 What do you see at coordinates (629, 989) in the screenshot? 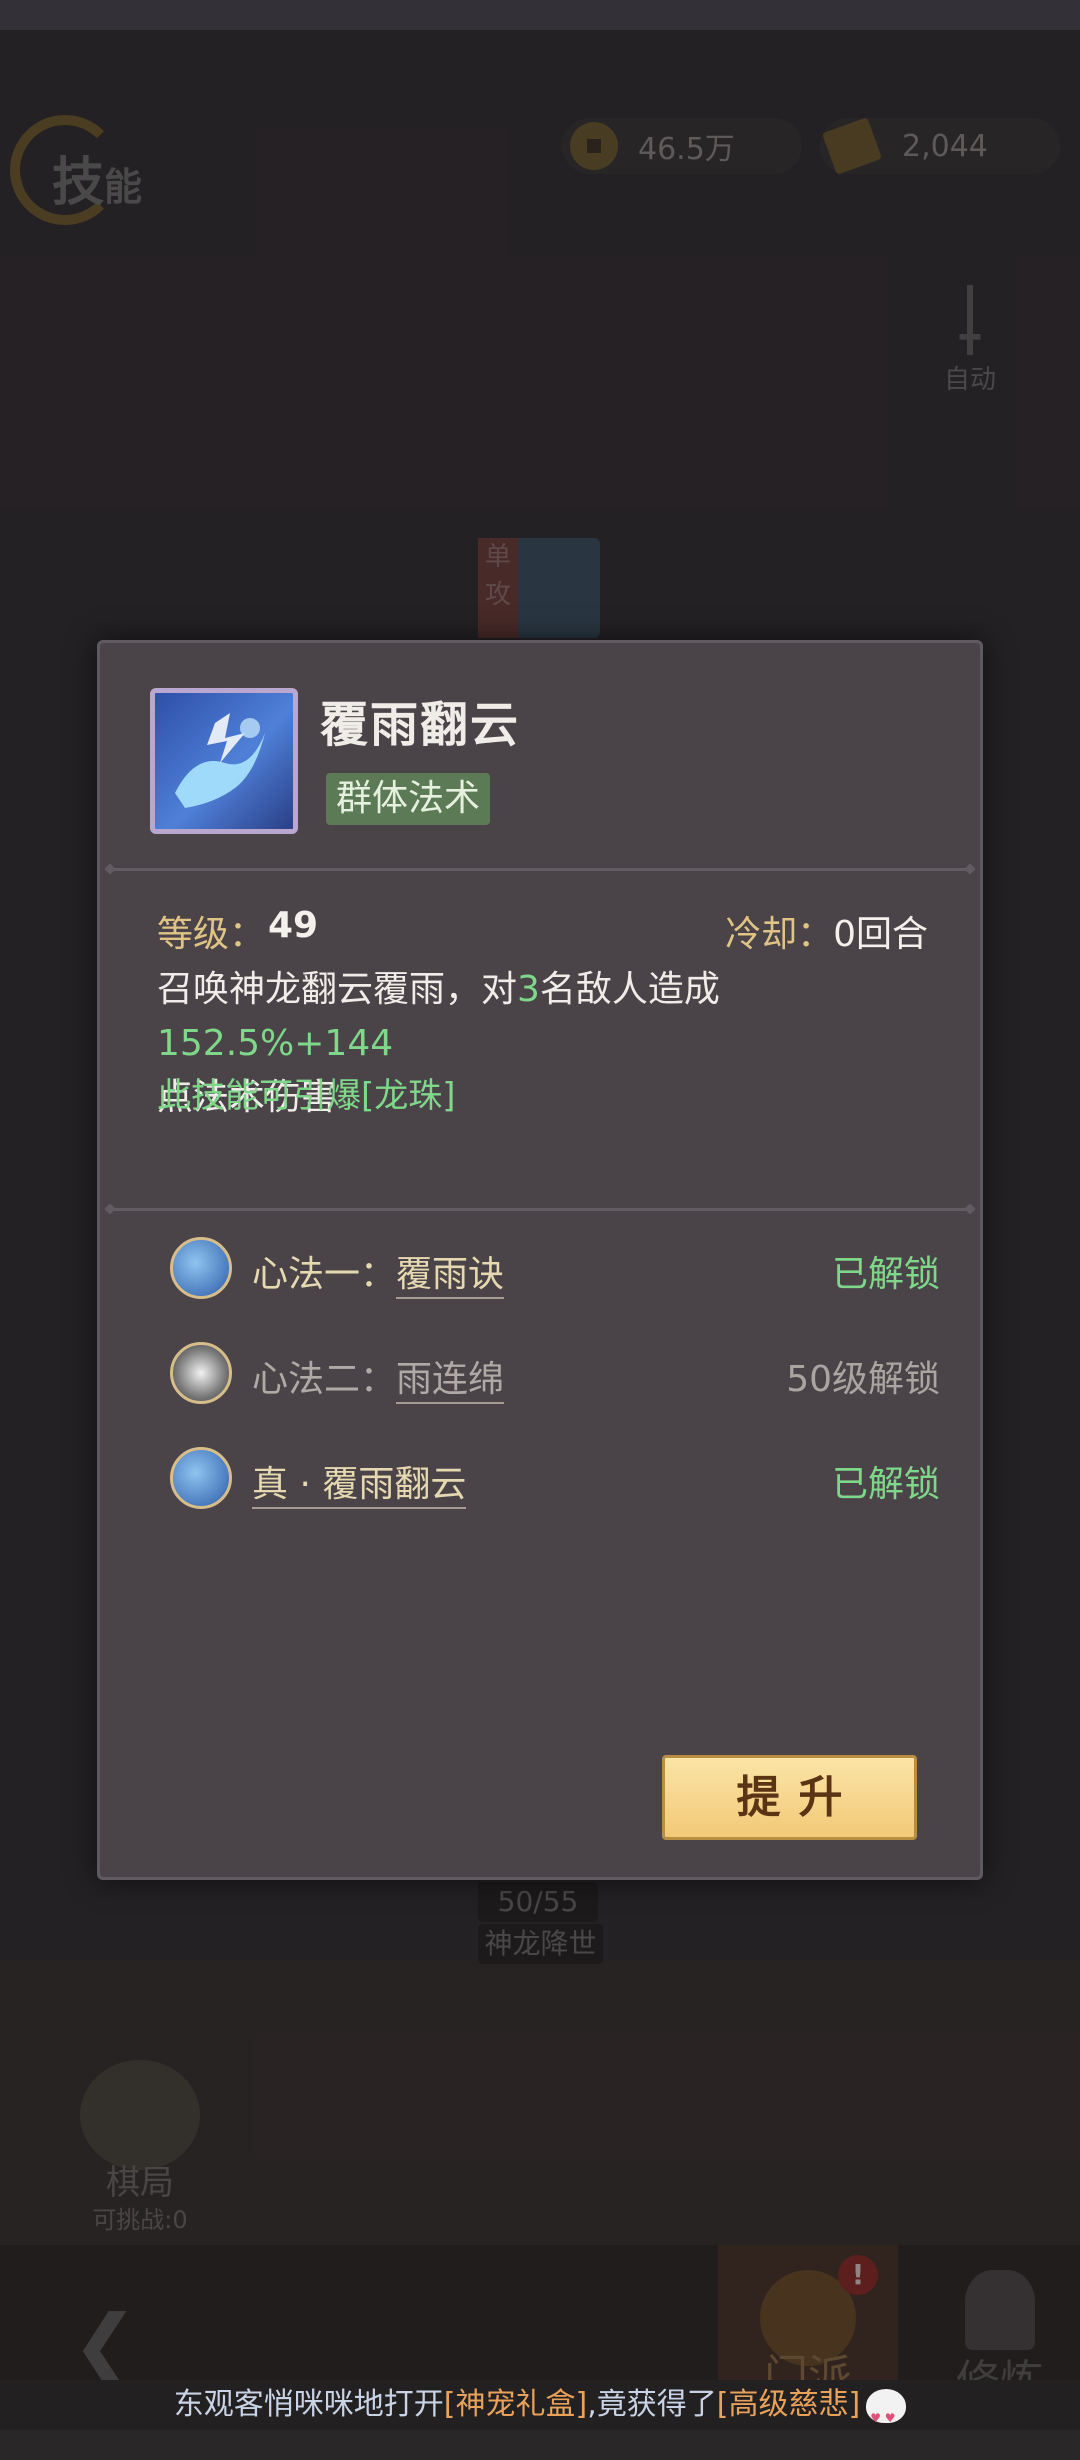
I see `desc-part: 名敌人造成` at bounding box center [629, 989].